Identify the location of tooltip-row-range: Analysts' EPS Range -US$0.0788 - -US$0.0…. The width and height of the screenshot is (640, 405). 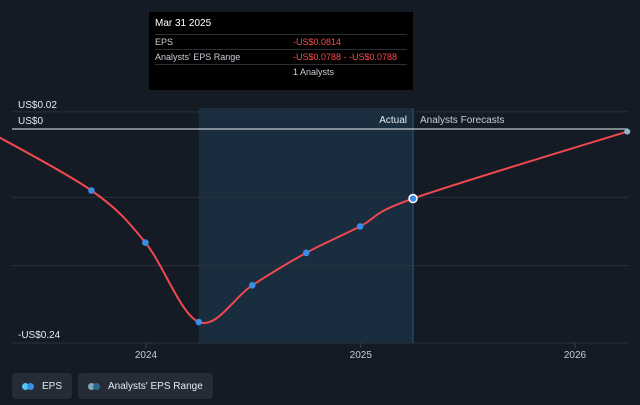
(281, 56).